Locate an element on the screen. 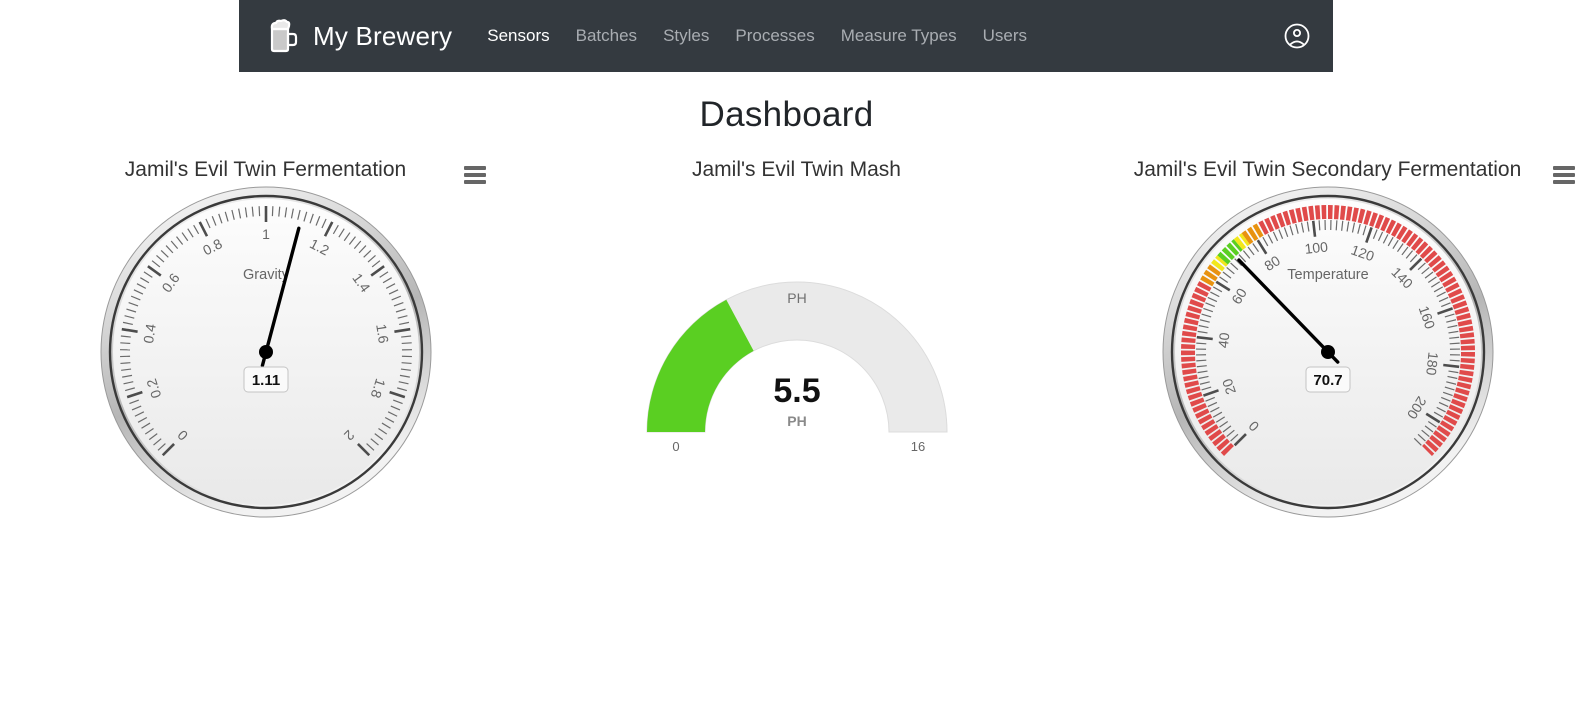 This screenshot has width=1593, height=724. page-title-text: Dashboard is located at coordinates (786, 115).